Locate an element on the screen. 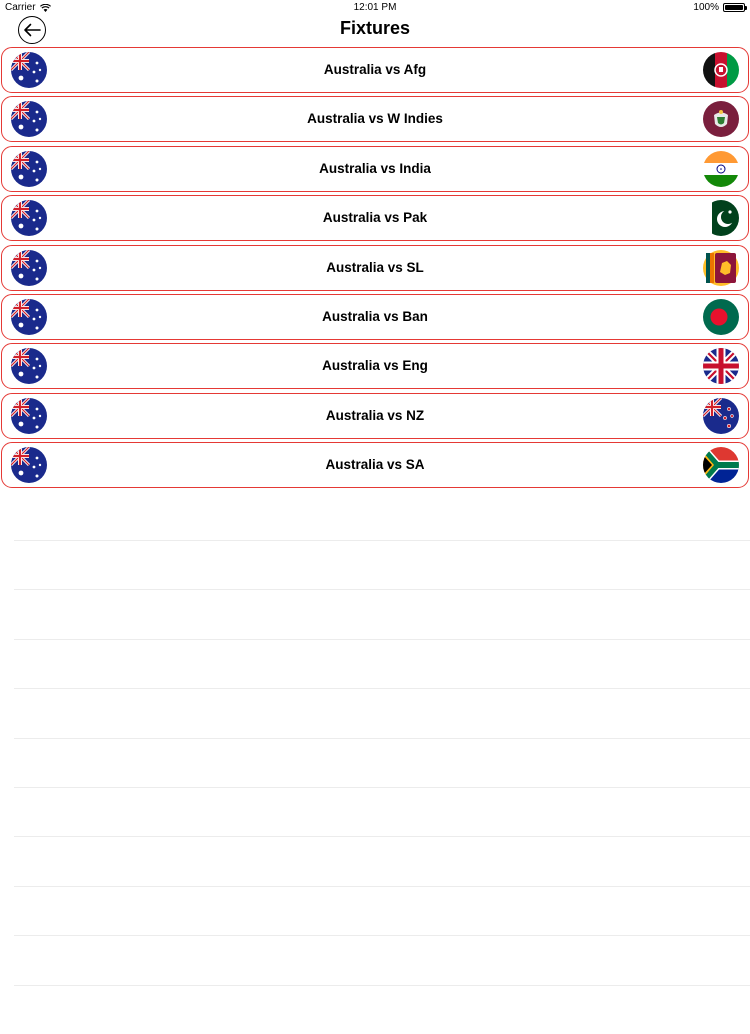 Image resolution: width=750 pixels, height=1034 pixels. battery-icon is located at coordinates (735, 7).